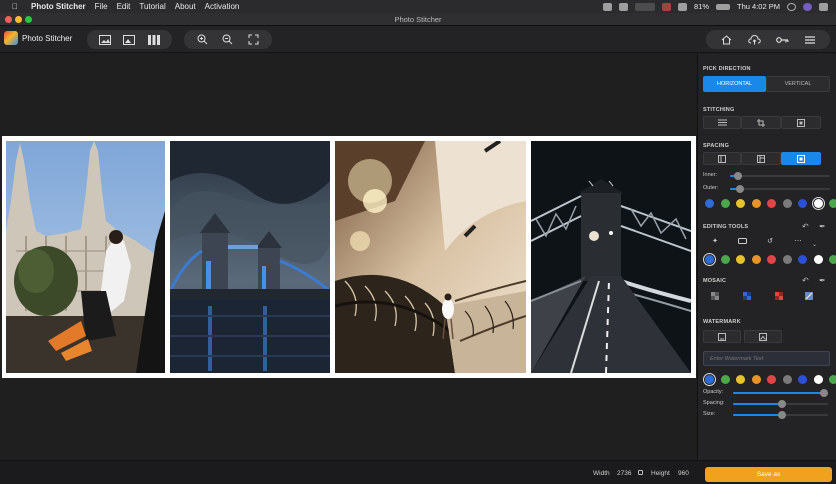 The height and width of the screenshot is (484, 836). What do you see at coordinates (709, 414) in the screenshot?
I see `size-label: Size:` at bounding box center [709, 414].